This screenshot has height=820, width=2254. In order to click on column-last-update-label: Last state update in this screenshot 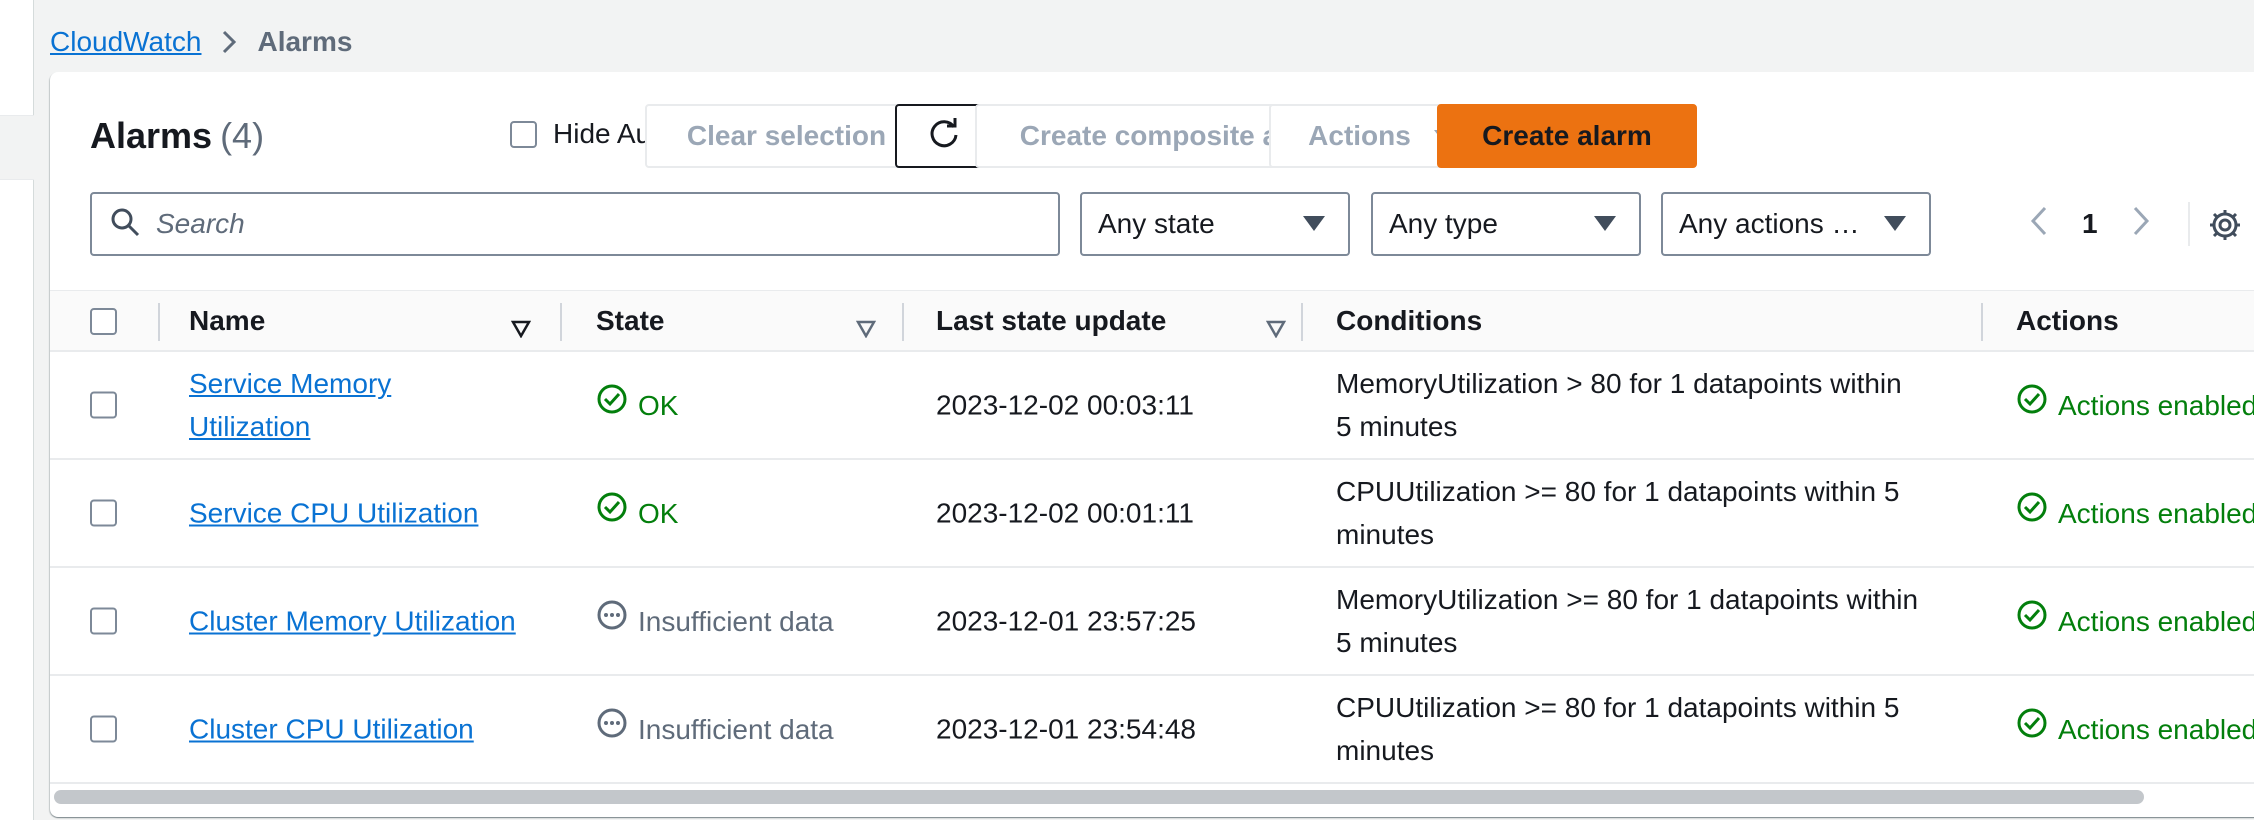, I will do `click(1051, 320)`.